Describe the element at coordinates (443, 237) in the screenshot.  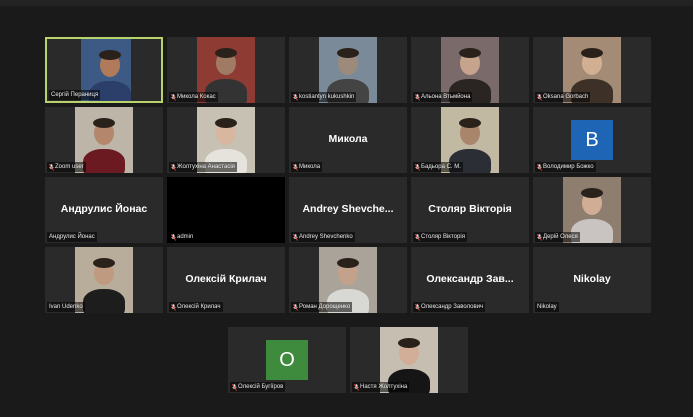
I see `participant-name: Столяр Вікторія` at that location.